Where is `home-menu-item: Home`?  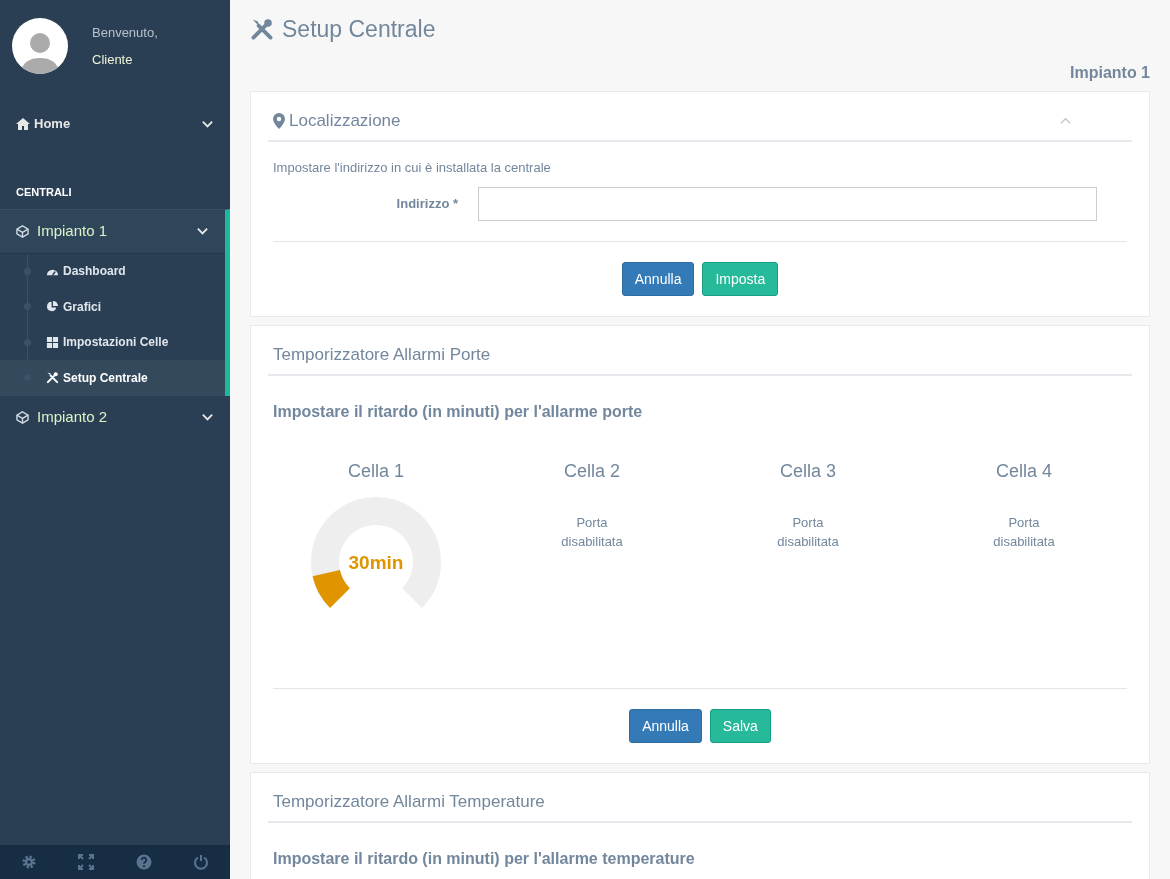 home-menu-item: Home is located at coordinates (115, 124).